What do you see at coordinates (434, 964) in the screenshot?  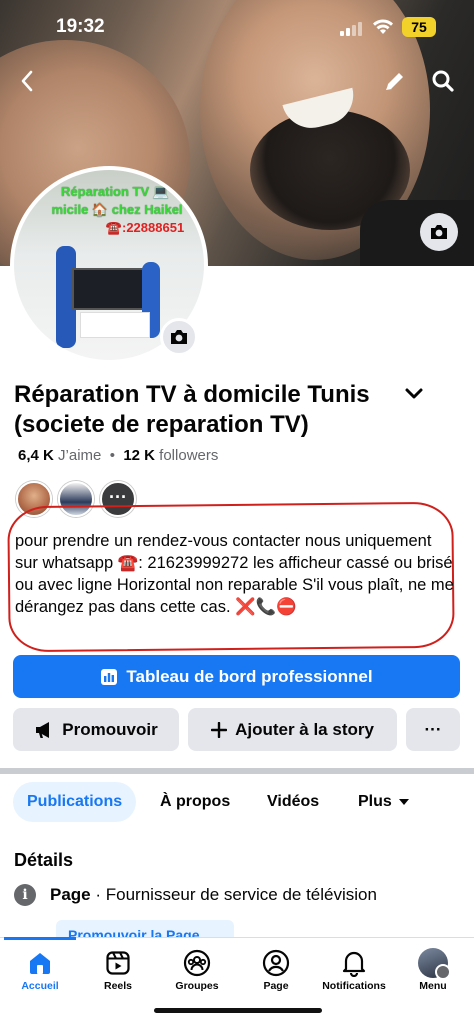 I see `menu-avatar` at bounding box center [434, 964].